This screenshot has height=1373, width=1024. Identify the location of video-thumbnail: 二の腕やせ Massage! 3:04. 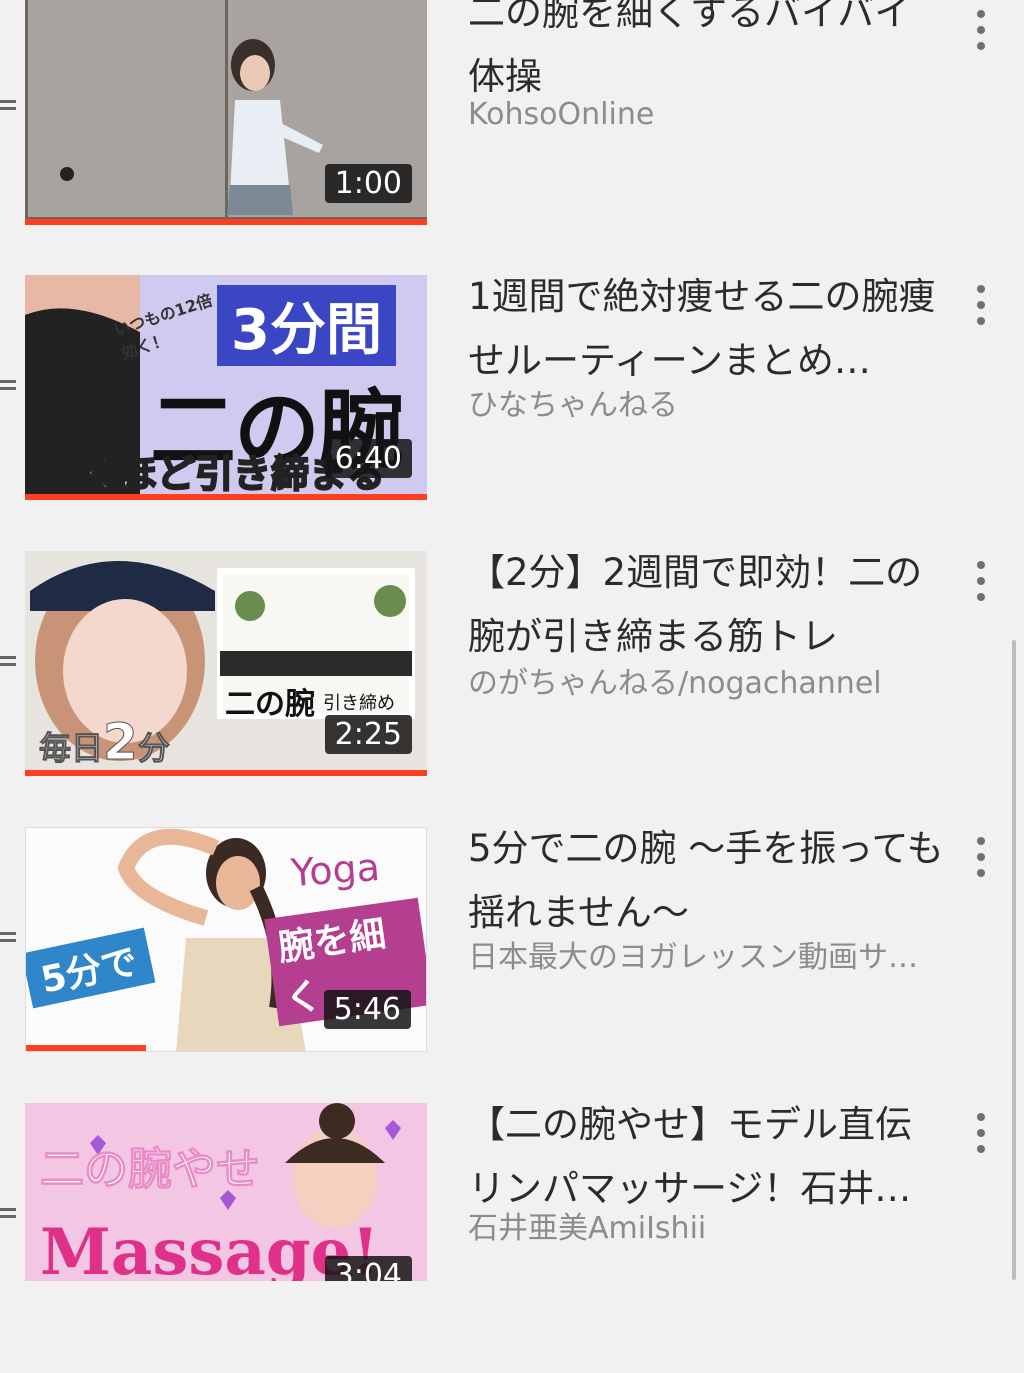
(226, 1192).